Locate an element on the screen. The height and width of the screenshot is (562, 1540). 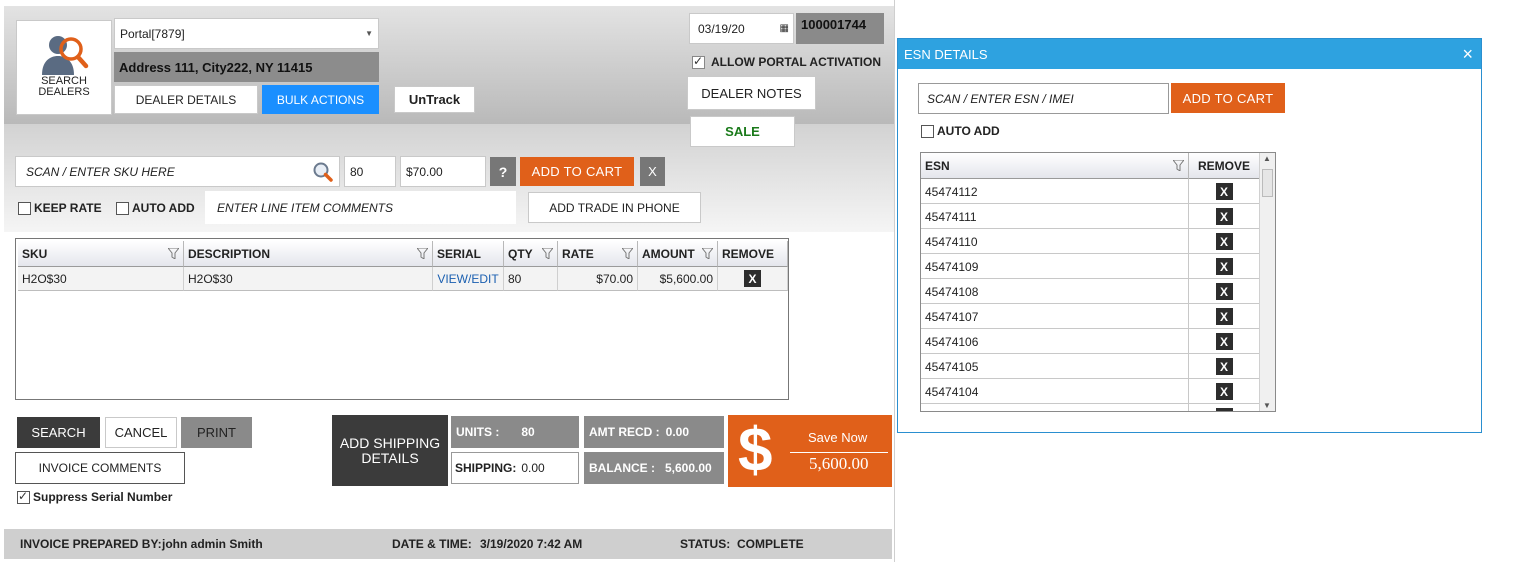
scroll-thumb is located at coordinates (1267, 183).